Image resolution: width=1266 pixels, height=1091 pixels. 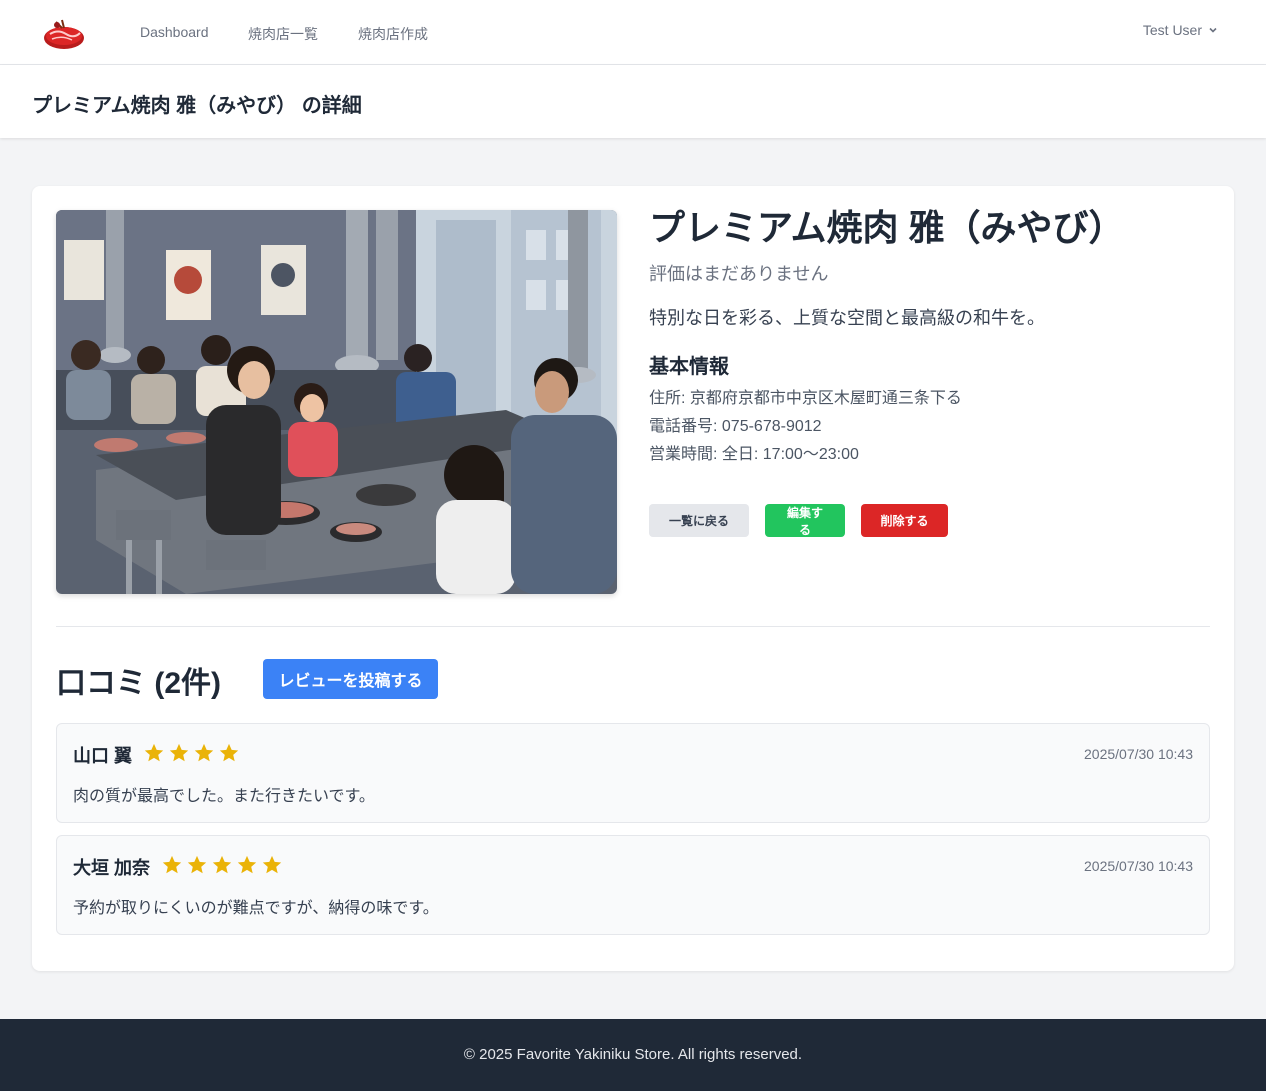 I want to click on nav-link-dashboard: Dashboard, so click(x=174, y=32).